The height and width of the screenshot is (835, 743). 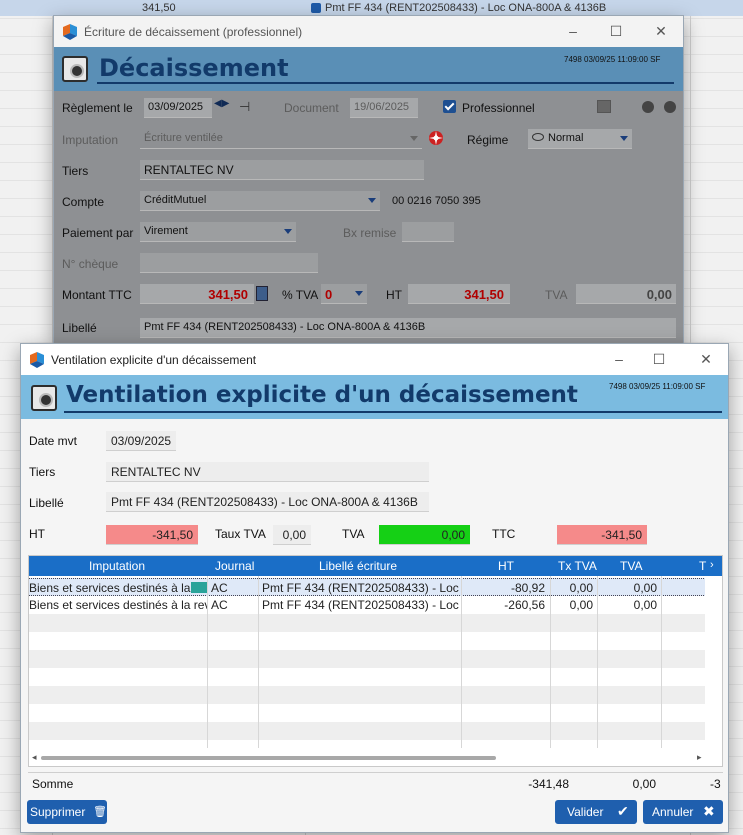 What do you see at coordinates (44, 398) in the screenshot?
I see `safe-icon` at bounding box center [44, 398].